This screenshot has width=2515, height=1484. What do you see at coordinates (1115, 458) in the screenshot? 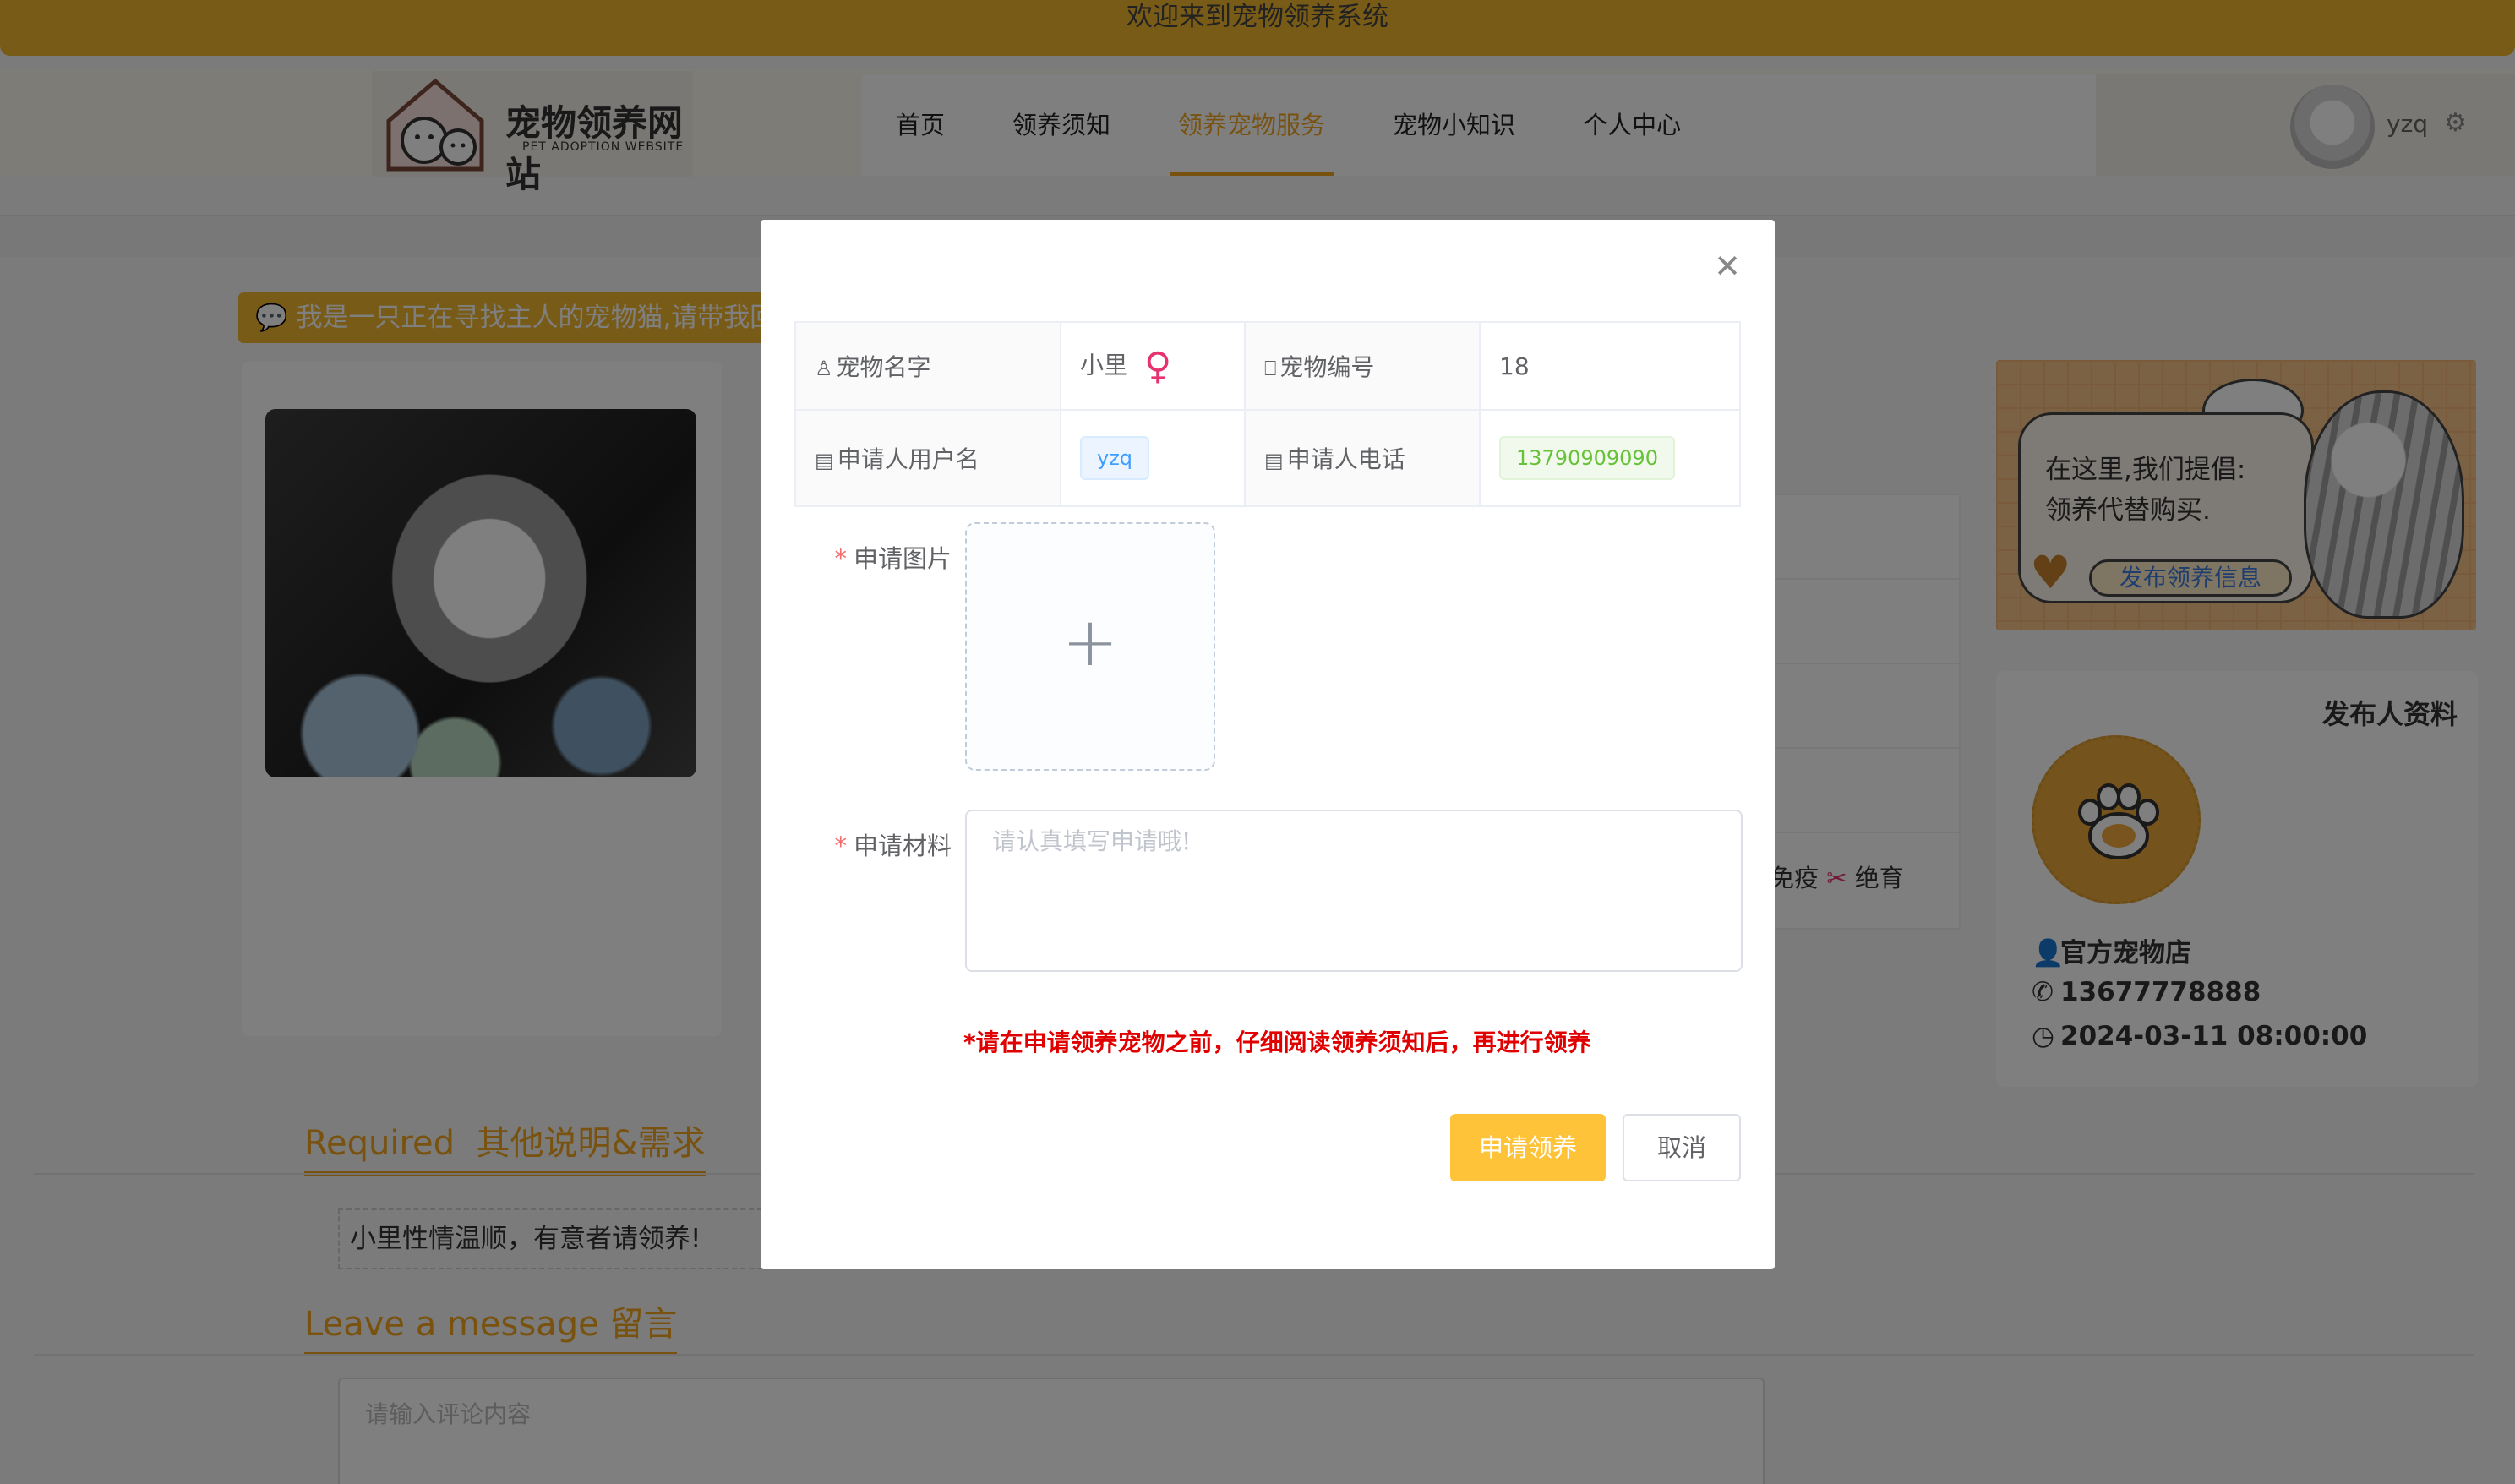
I see `applicant-tag: yzq` at bounding box center [1115, 458].